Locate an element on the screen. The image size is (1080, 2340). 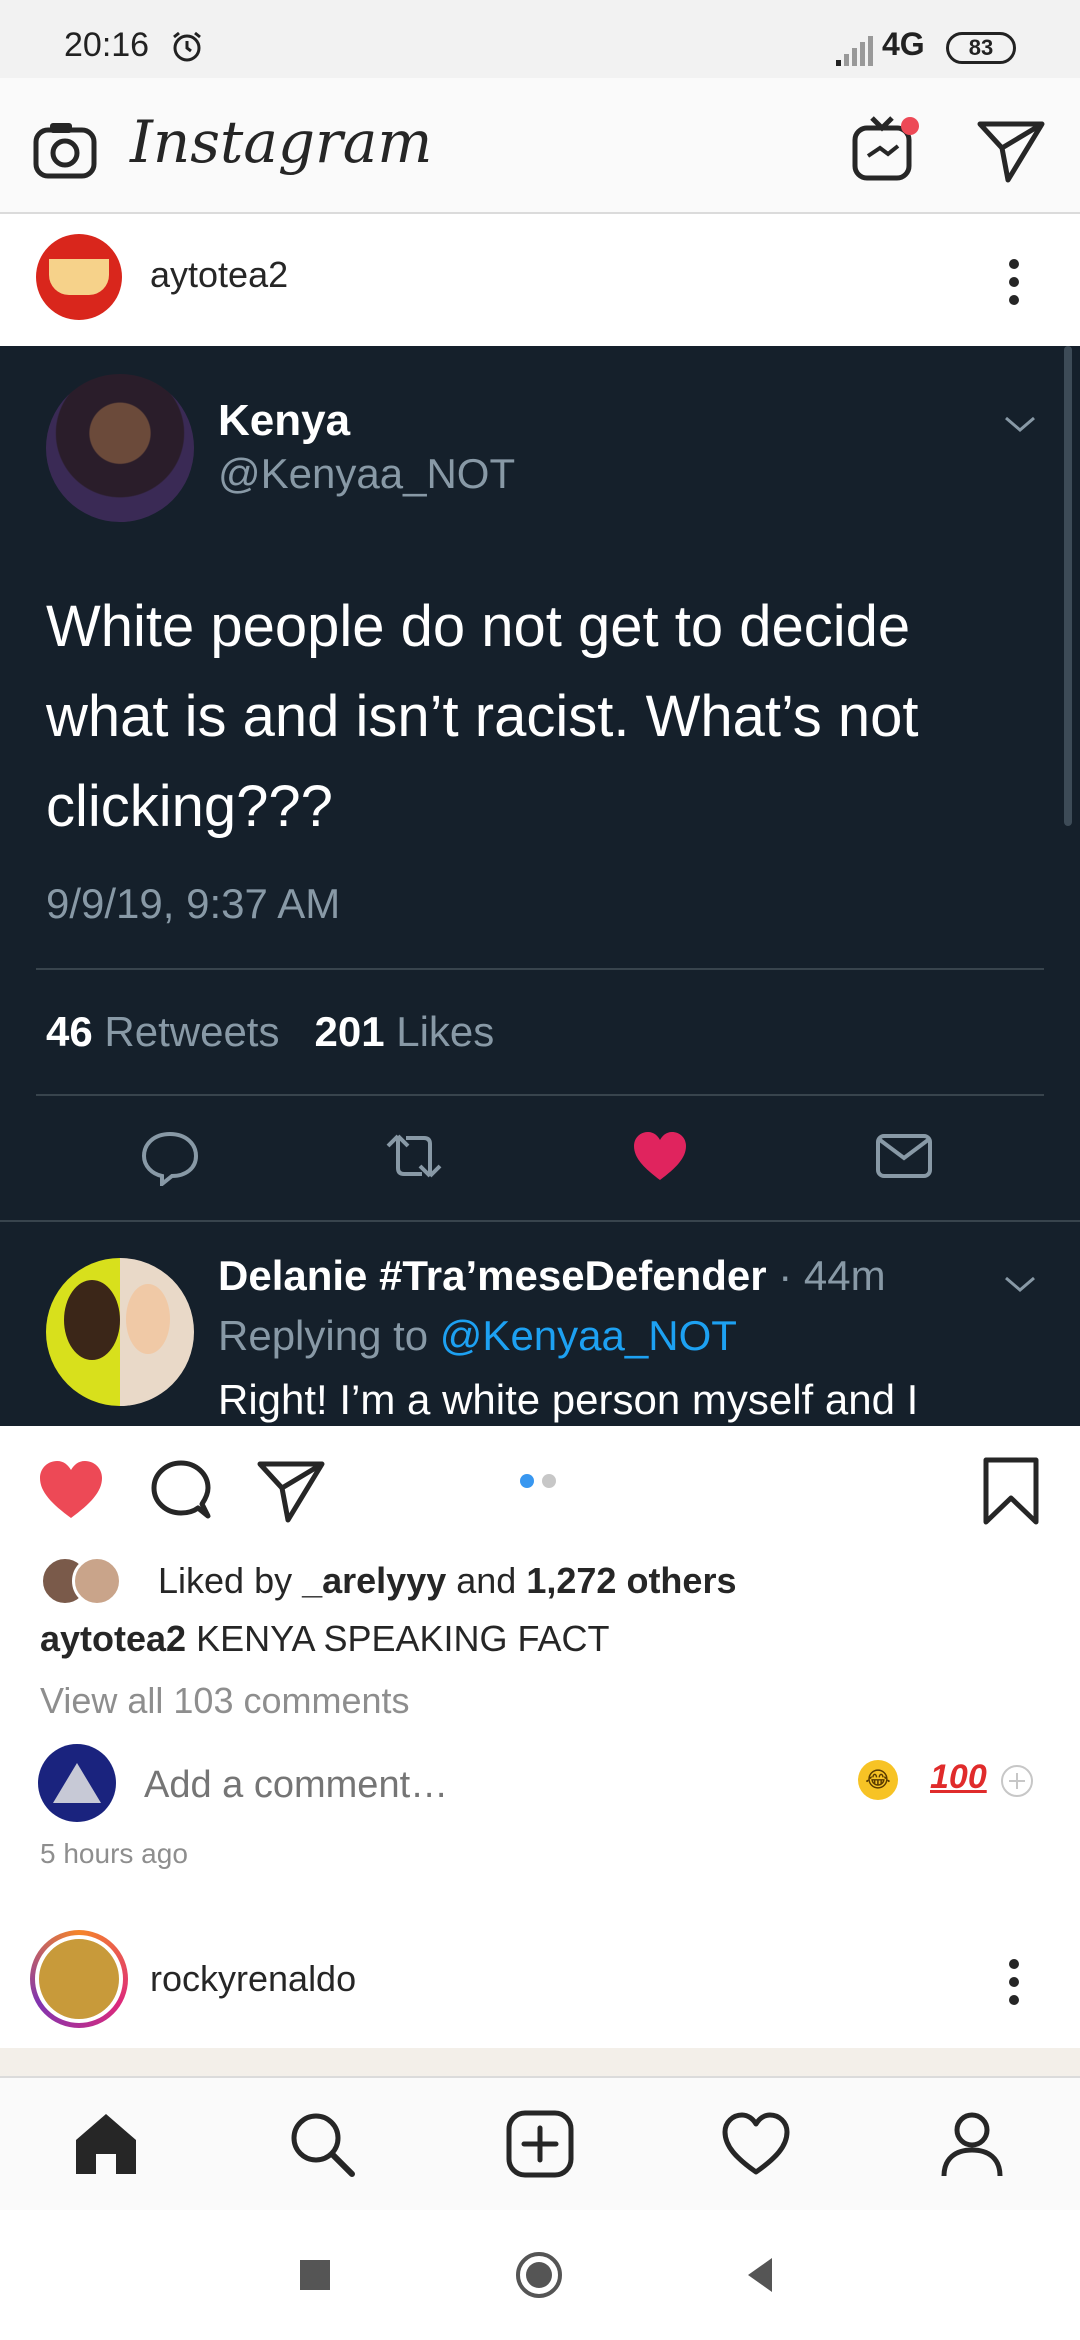
bottom-nav is located at coordinates (540, 2143).